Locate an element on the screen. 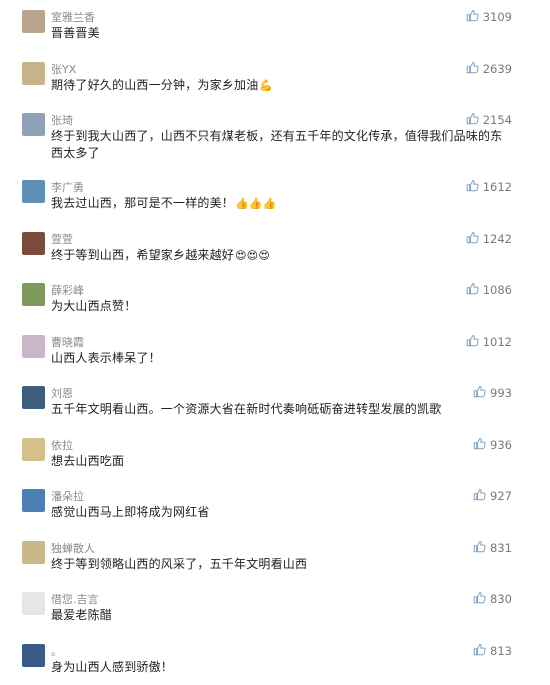 The image size is (550, 685). comment-author: 刘恩 is located at coordinates (62, 393).